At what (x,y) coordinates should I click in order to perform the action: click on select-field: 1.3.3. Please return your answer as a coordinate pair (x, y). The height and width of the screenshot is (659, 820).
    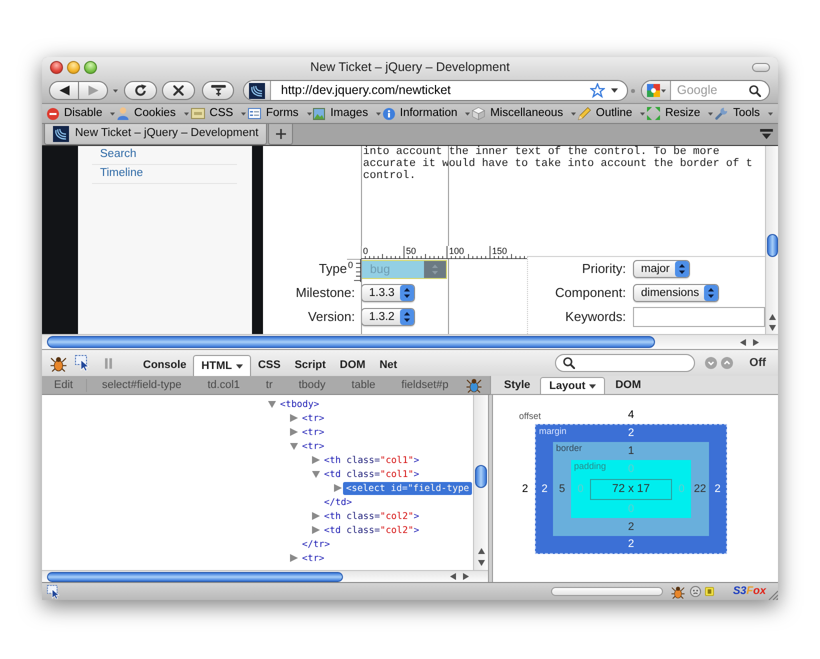
    Looking at the image, I should click on (388, 293).